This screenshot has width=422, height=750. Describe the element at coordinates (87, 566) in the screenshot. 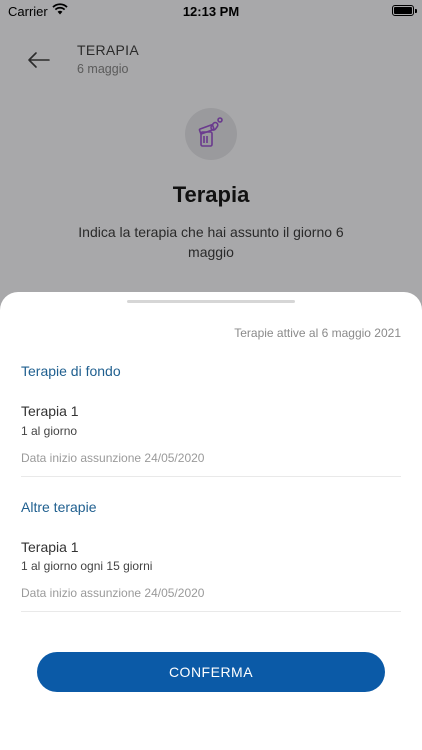

I see `therapy-dose: 1 al giorno ogni 15 giorni` at that location.